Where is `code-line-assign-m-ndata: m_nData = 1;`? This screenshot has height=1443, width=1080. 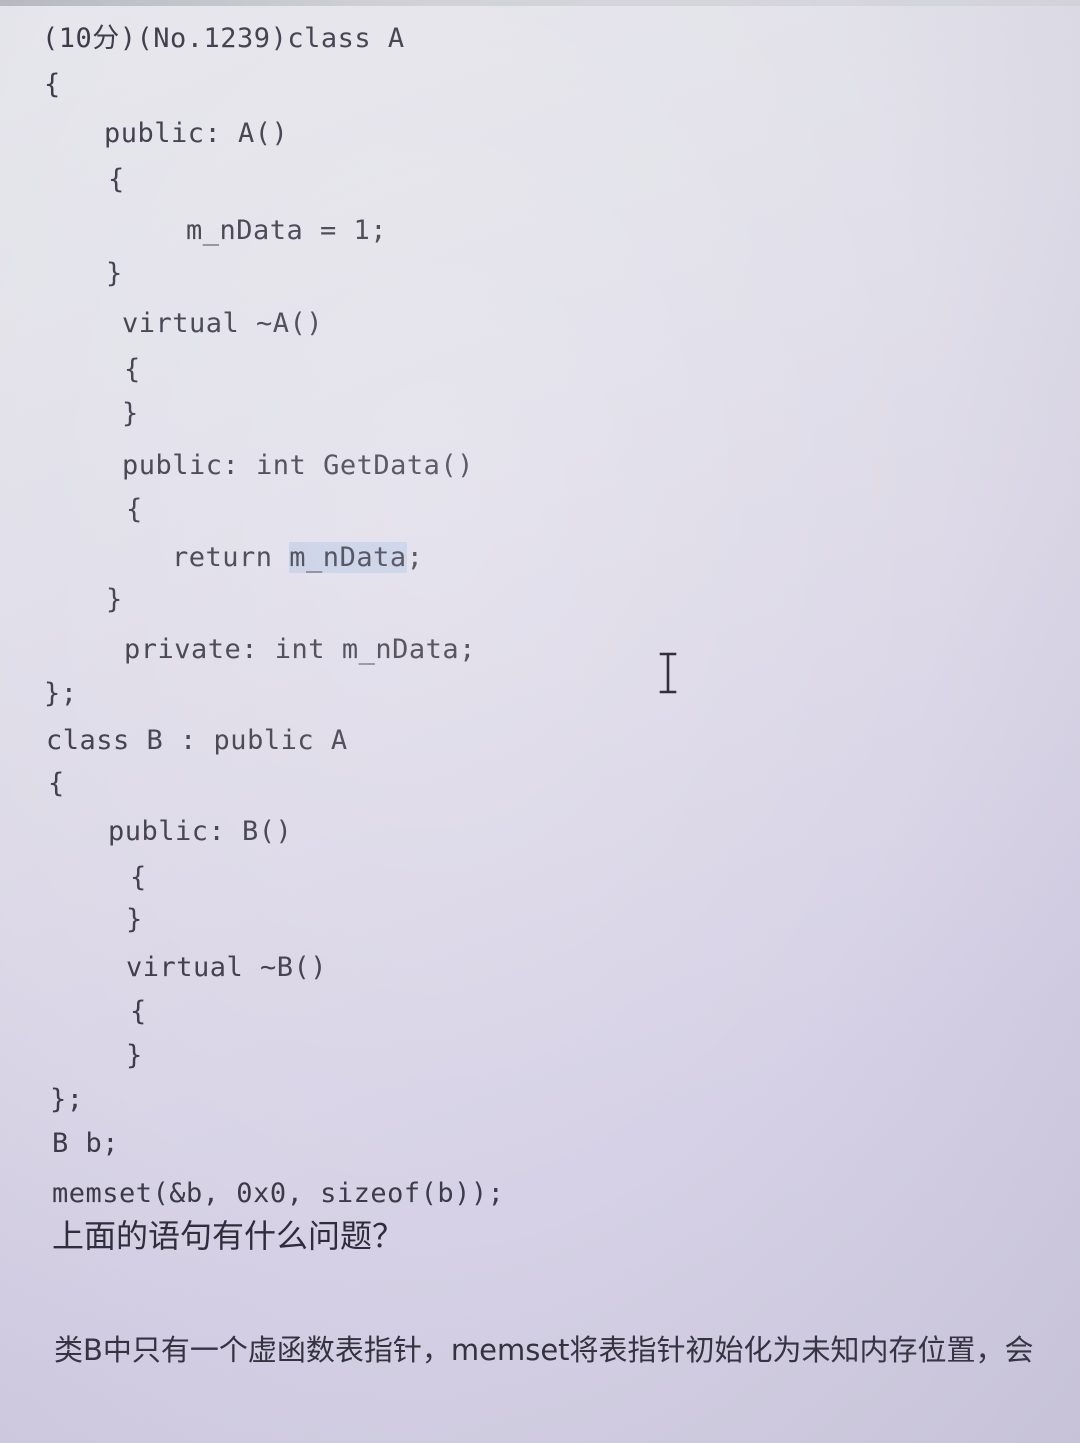 code-line-assign-m-ndata: m_nData = 1; is located at coordinates (287, 230).